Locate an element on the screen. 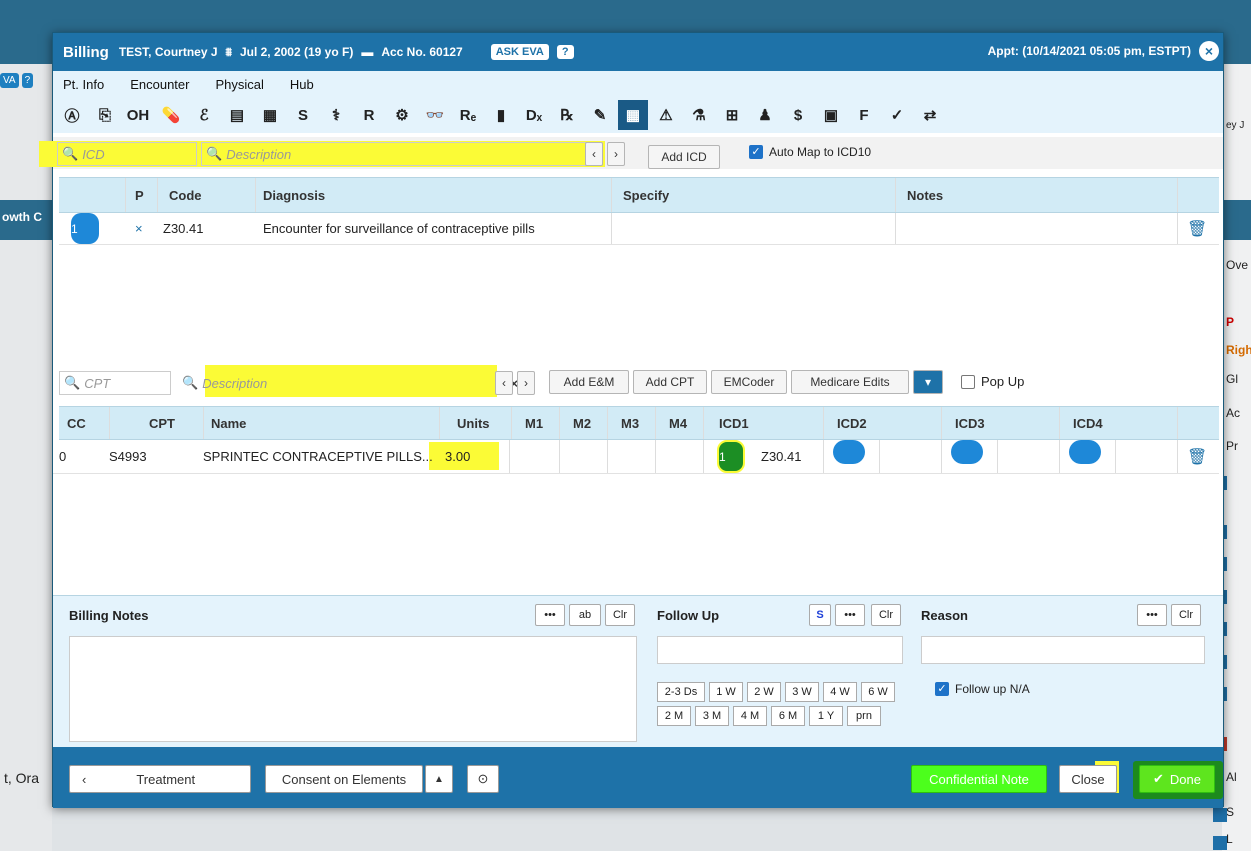 This screenshot has height=851, width=1251. follow-up-option: 1 W is located at coordinates (726, 692).